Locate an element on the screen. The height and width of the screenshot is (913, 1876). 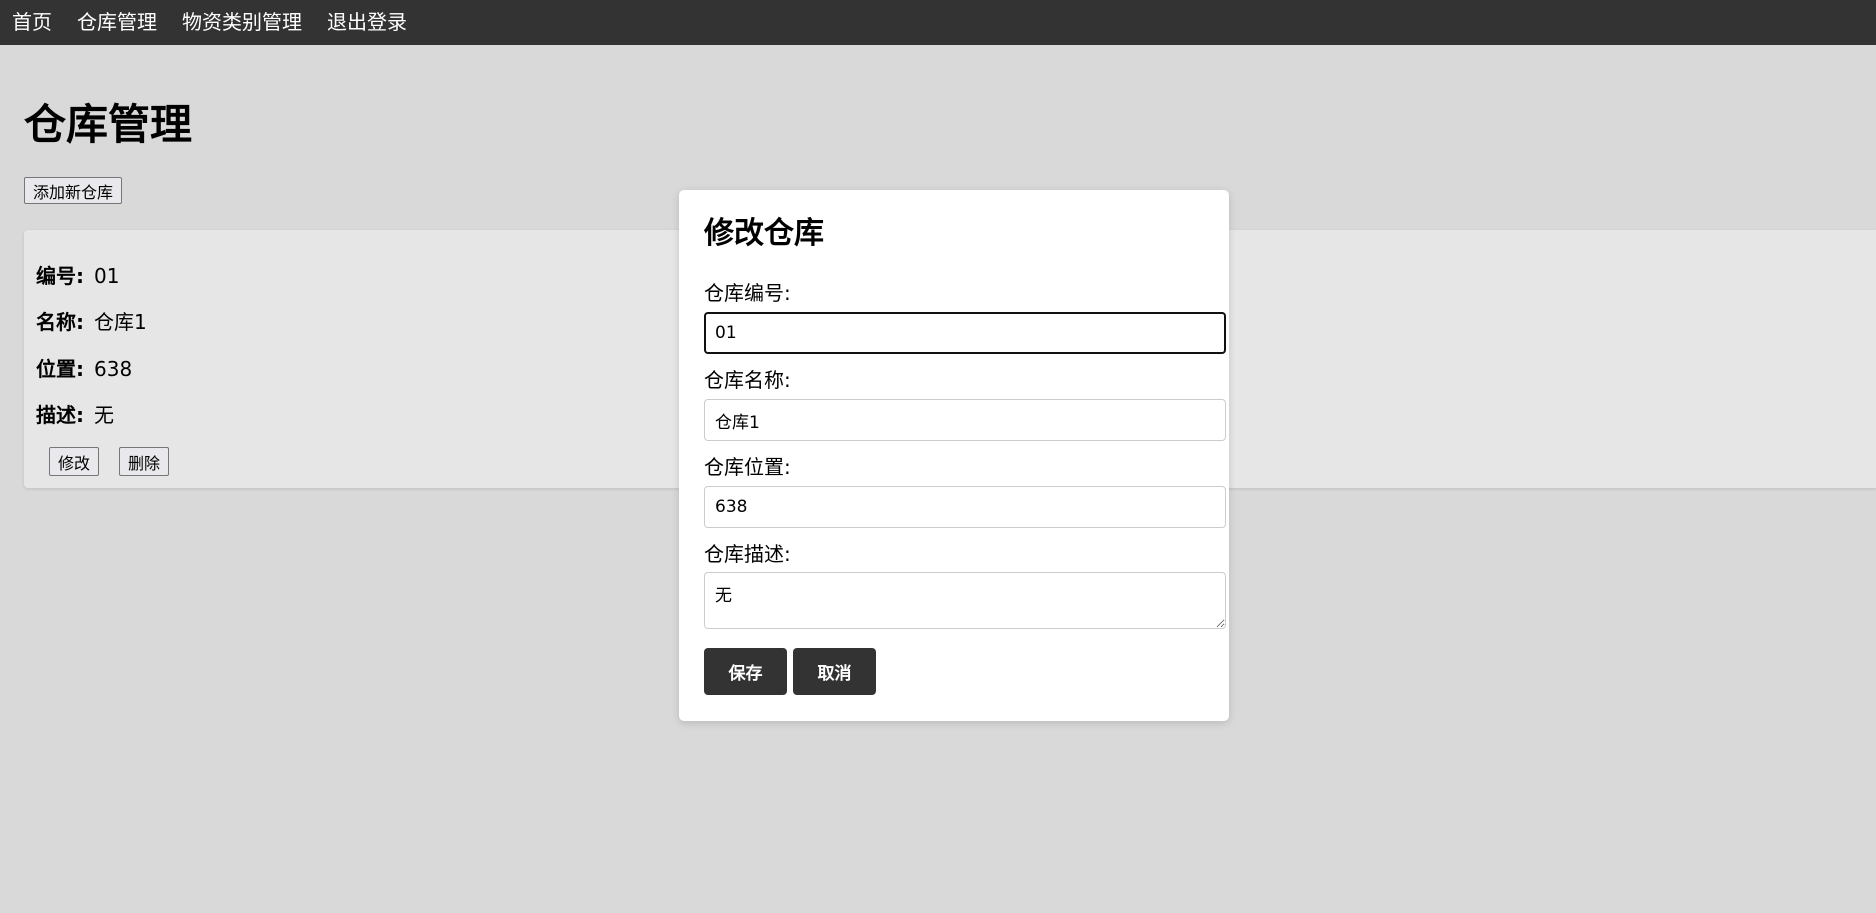
field-label-code: 编号: is located at coordinates (60, 276).